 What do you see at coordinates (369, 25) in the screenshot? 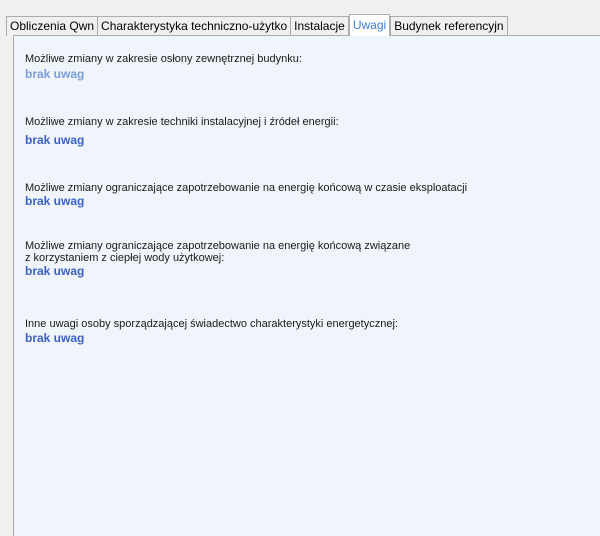
I see `tab-uwagi: Uwagi` at bounding box center [369, 25].